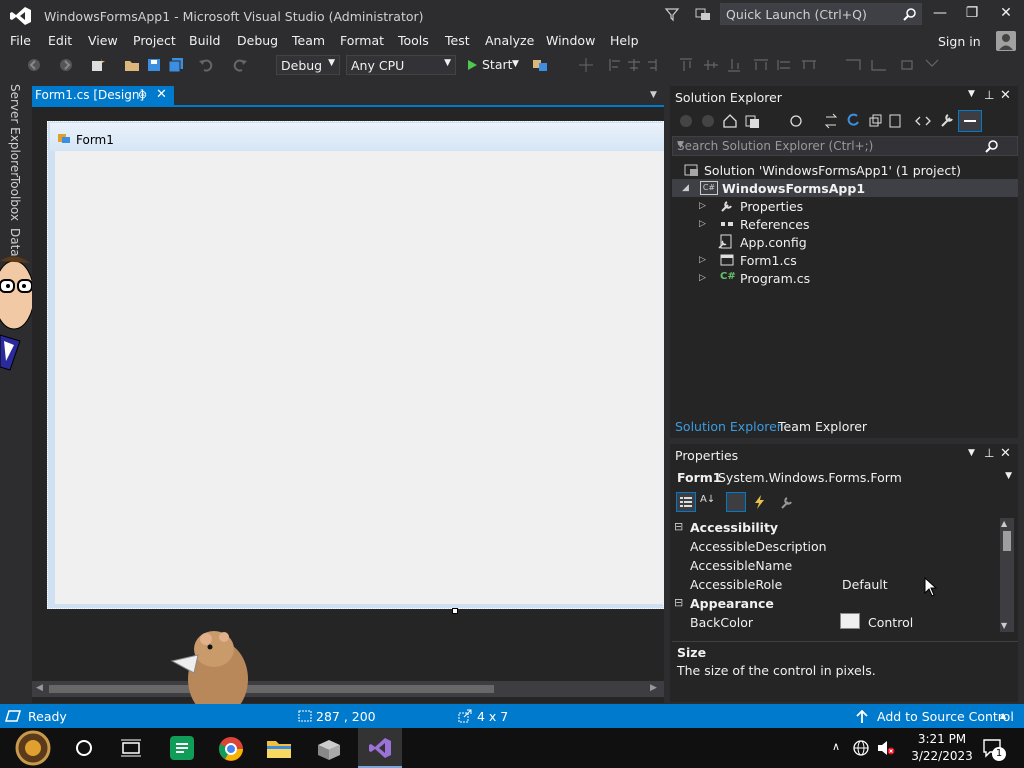 The height and width of the screenshot is (768, 1024). I want to click on tab-team-explorer: Team Explorer, so click(822, 426).